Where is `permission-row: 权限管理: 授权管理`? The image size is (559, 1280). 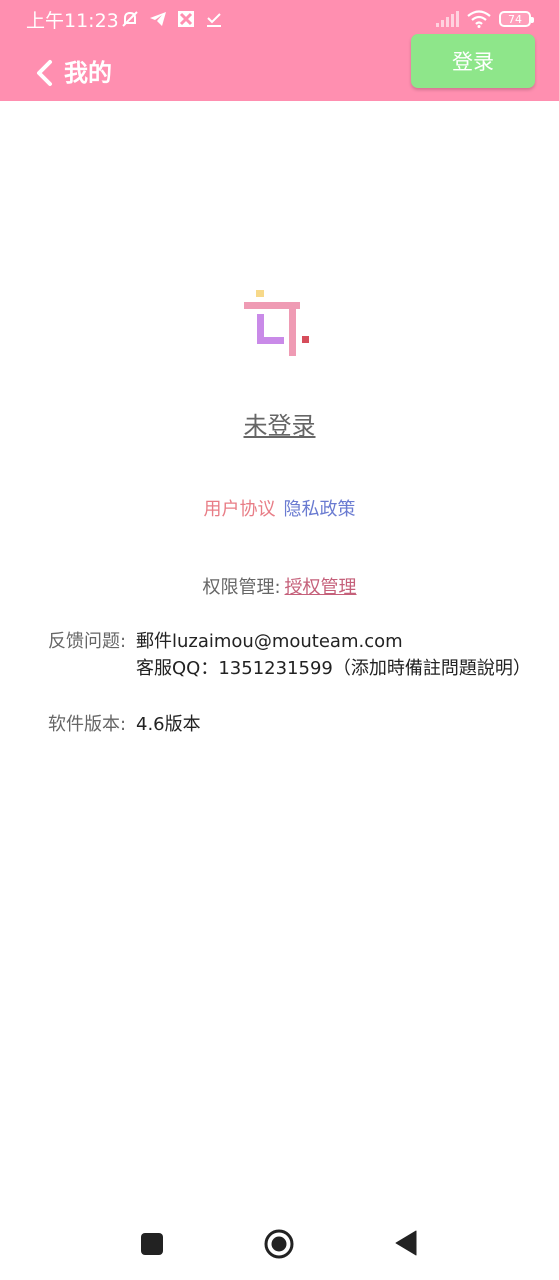
permission-row: 权限管理: 授权管理 is located at coordinates (279, 588).